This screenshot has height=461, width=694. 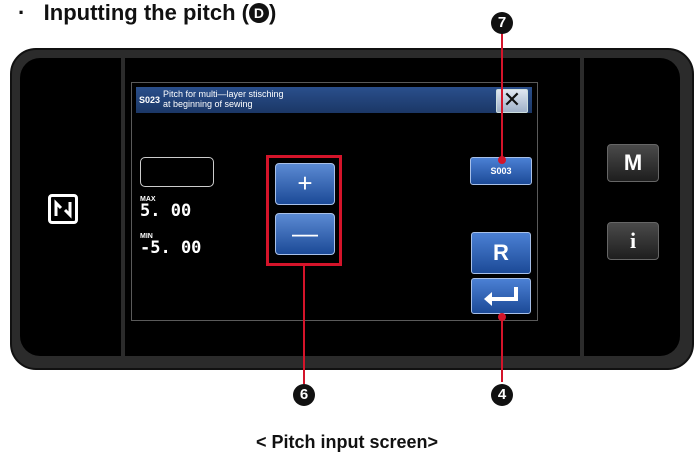 I want to click on dialog-title-line2: at beginning of sewing, so click(x=208, y=104).